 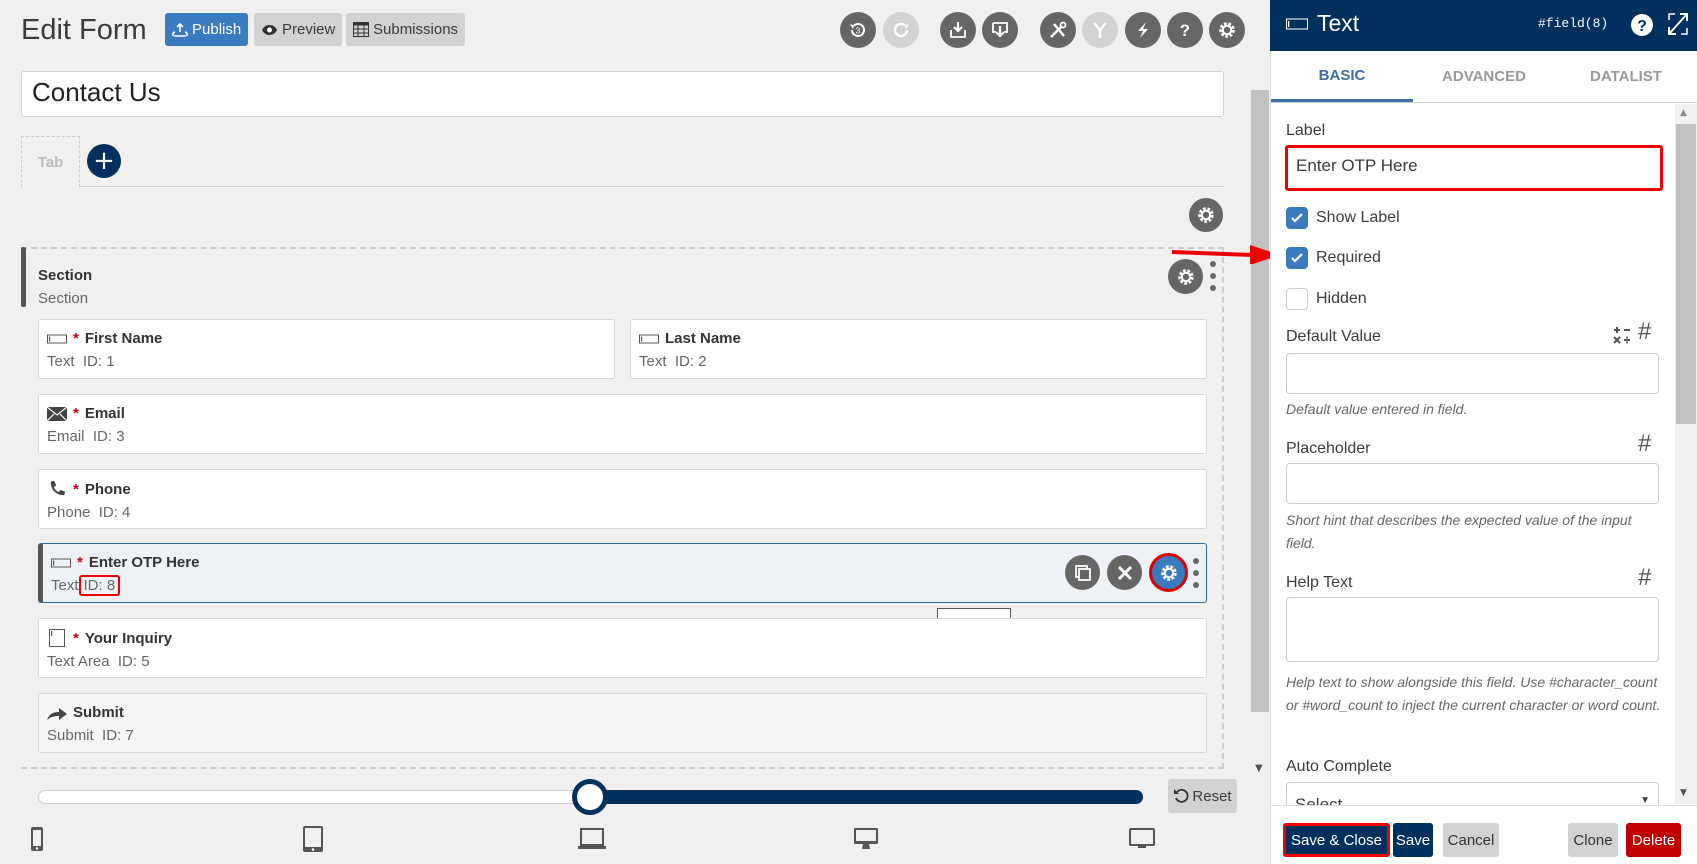 I want to click on help-button: ?, so click(x=1185, y=30).